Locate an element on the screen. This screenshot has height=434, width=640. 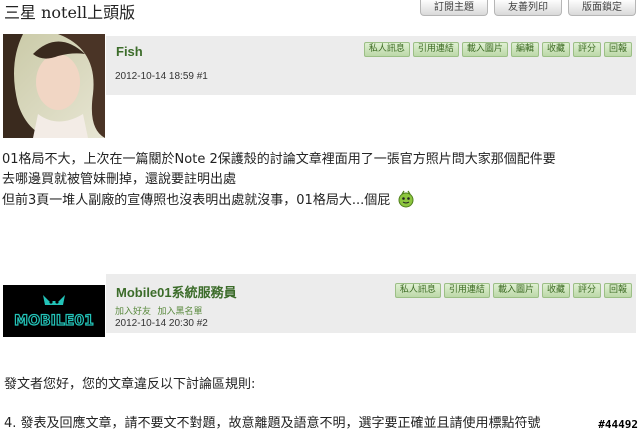
author-name: Mobile01系統服務員 is located at coordinates (176, 291).